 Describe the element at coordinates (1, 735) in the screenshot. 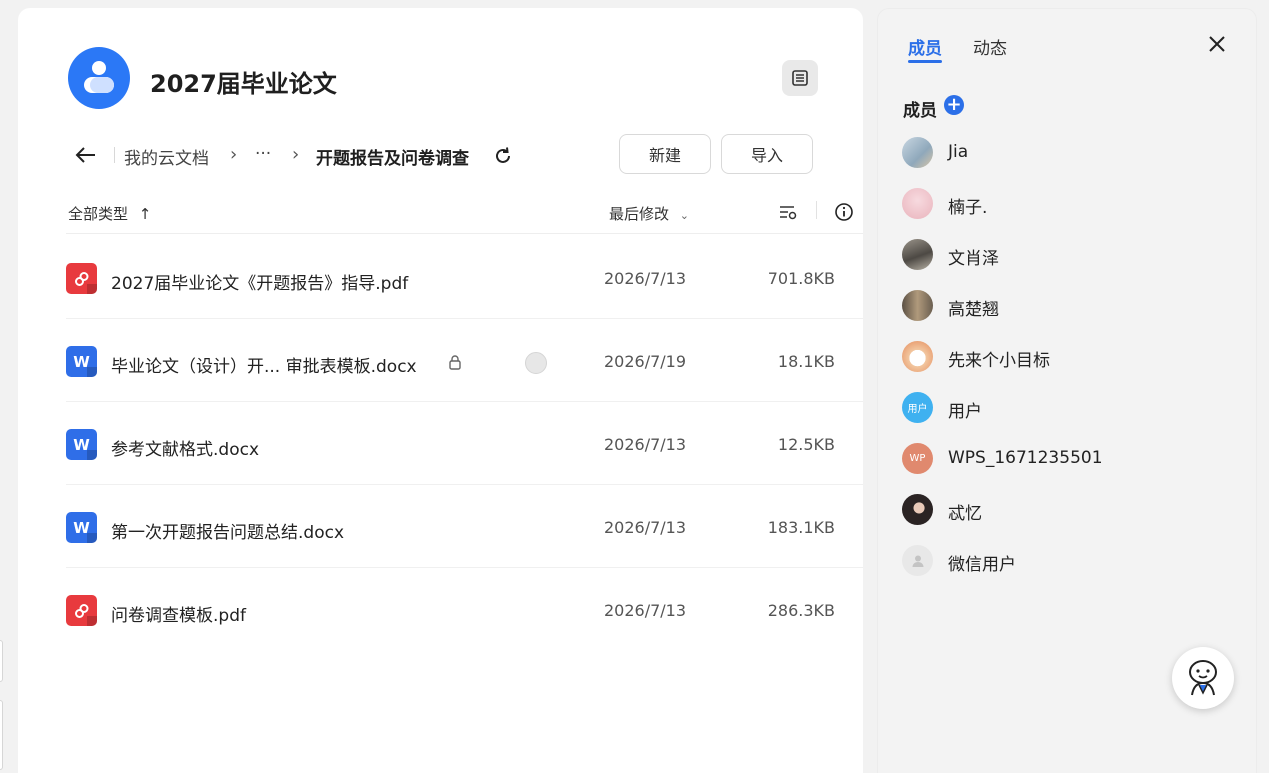

I see `edge-handle-lower` at that location.